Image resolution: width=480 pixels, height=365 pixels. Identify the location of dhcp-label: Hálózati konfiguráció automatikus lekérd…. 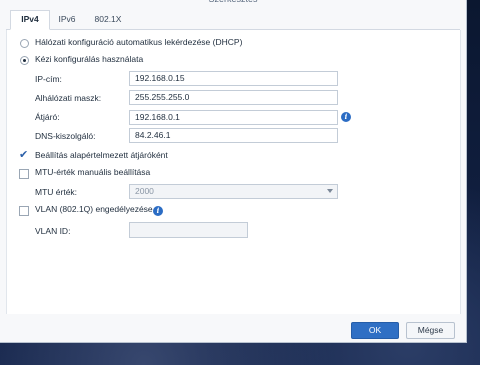
(139, 42).